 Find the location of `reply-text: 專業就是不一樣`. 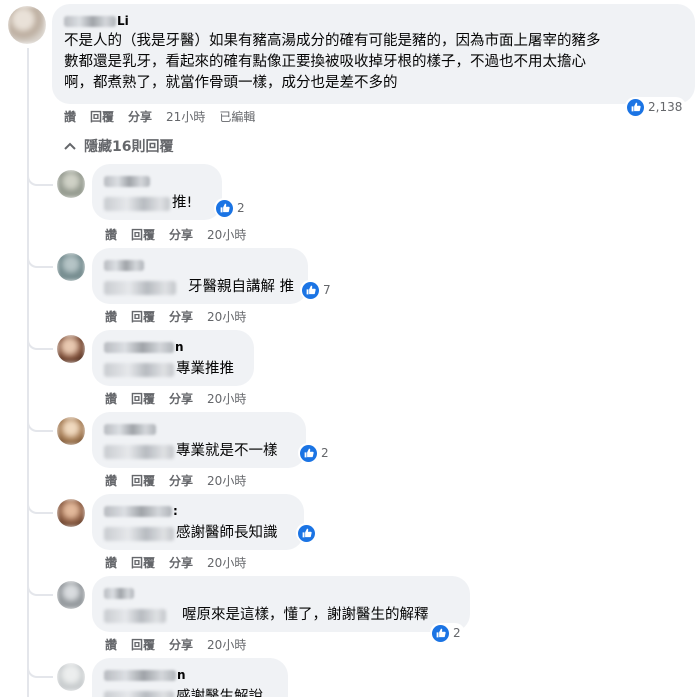

reply-text: 專業就是不一樣 is located at coordinates (227, 451).